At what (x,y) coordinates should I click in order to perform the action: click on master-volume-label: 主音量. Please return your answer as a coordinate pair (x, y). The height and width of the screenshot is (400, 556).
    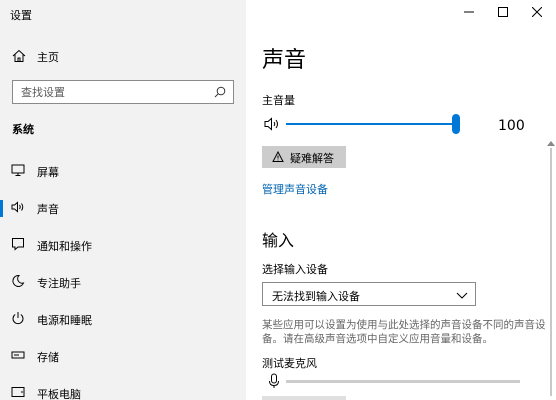
    Looking at the image, I should click on (278, 100).